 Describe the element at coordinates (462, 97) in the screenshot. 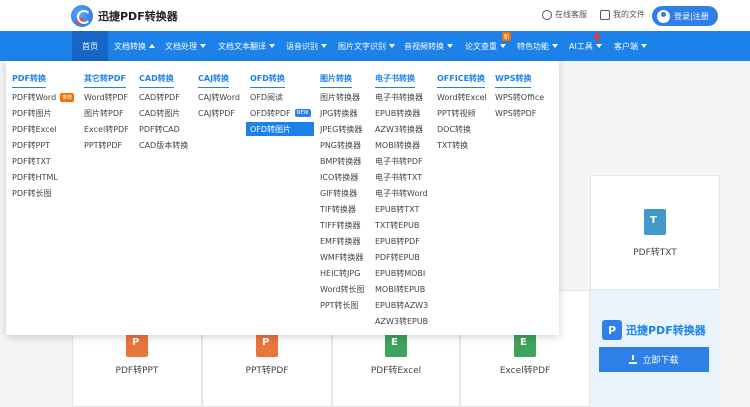

I see `menu-item: Word转Excel` at that location.